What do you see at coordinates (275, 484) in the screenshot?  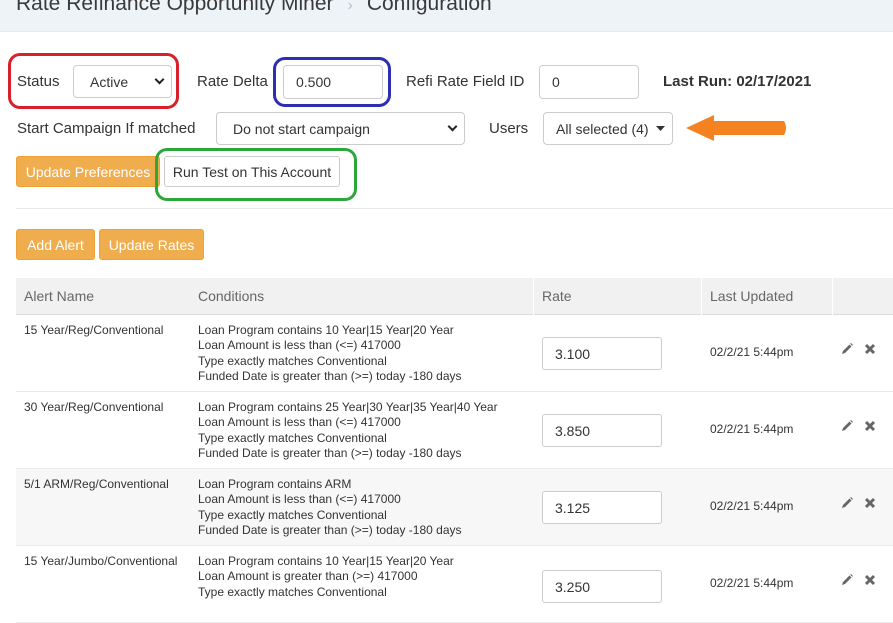 I see `condition-line: Loan Program contains ARM` at bounding box center [275, 484].